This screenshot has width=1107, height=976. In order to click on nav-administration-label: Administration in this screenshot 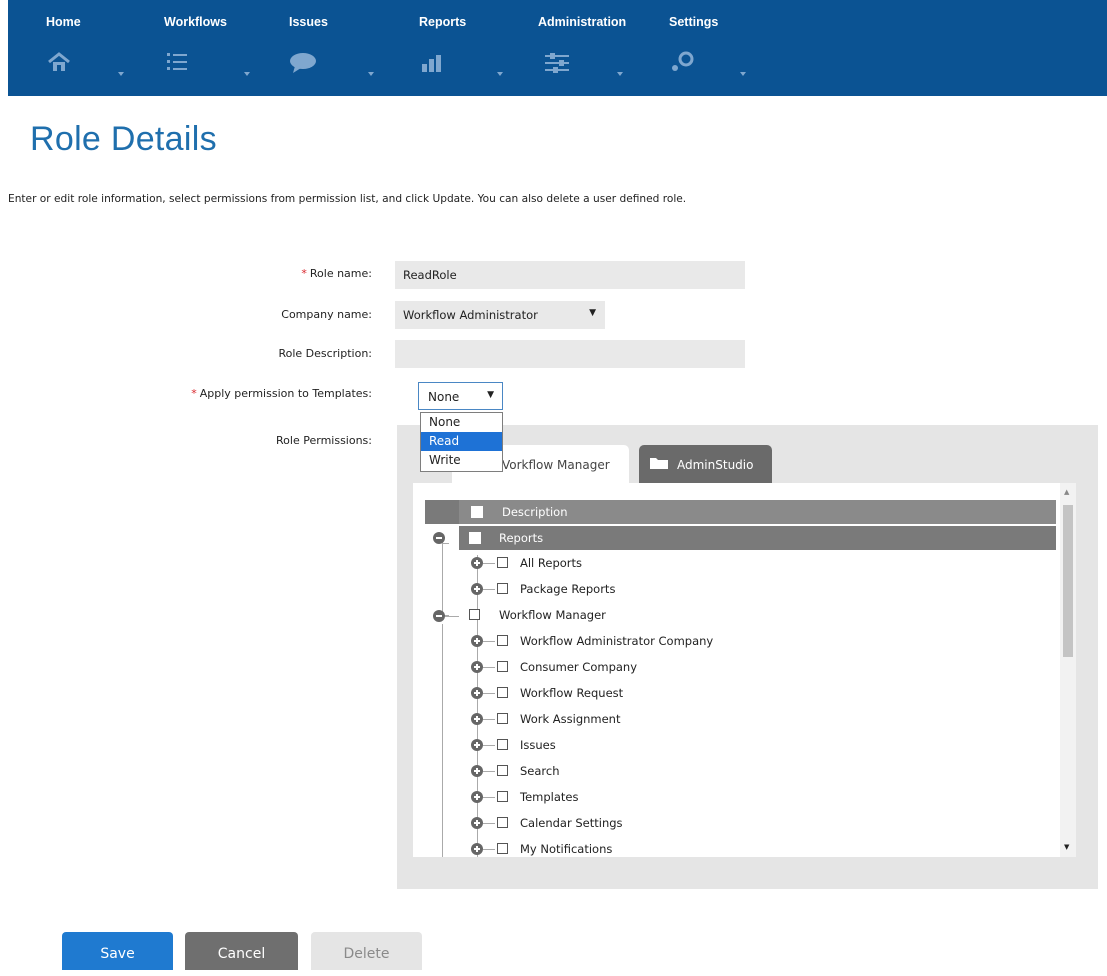, I will do `click(582, 22)`.